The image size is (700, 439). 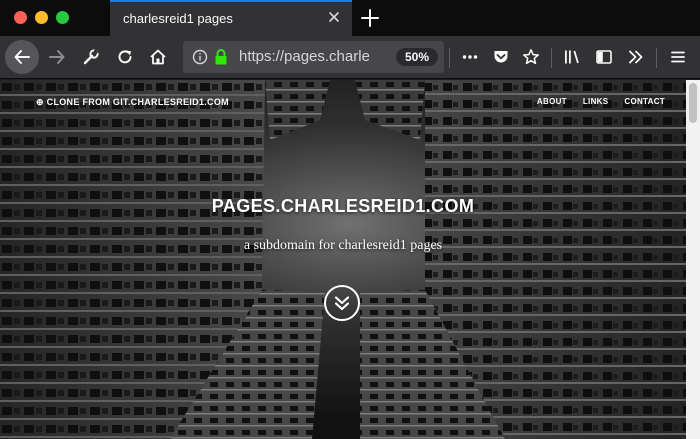 I want to click on scroll-down-button, so click(x=342, y=303).